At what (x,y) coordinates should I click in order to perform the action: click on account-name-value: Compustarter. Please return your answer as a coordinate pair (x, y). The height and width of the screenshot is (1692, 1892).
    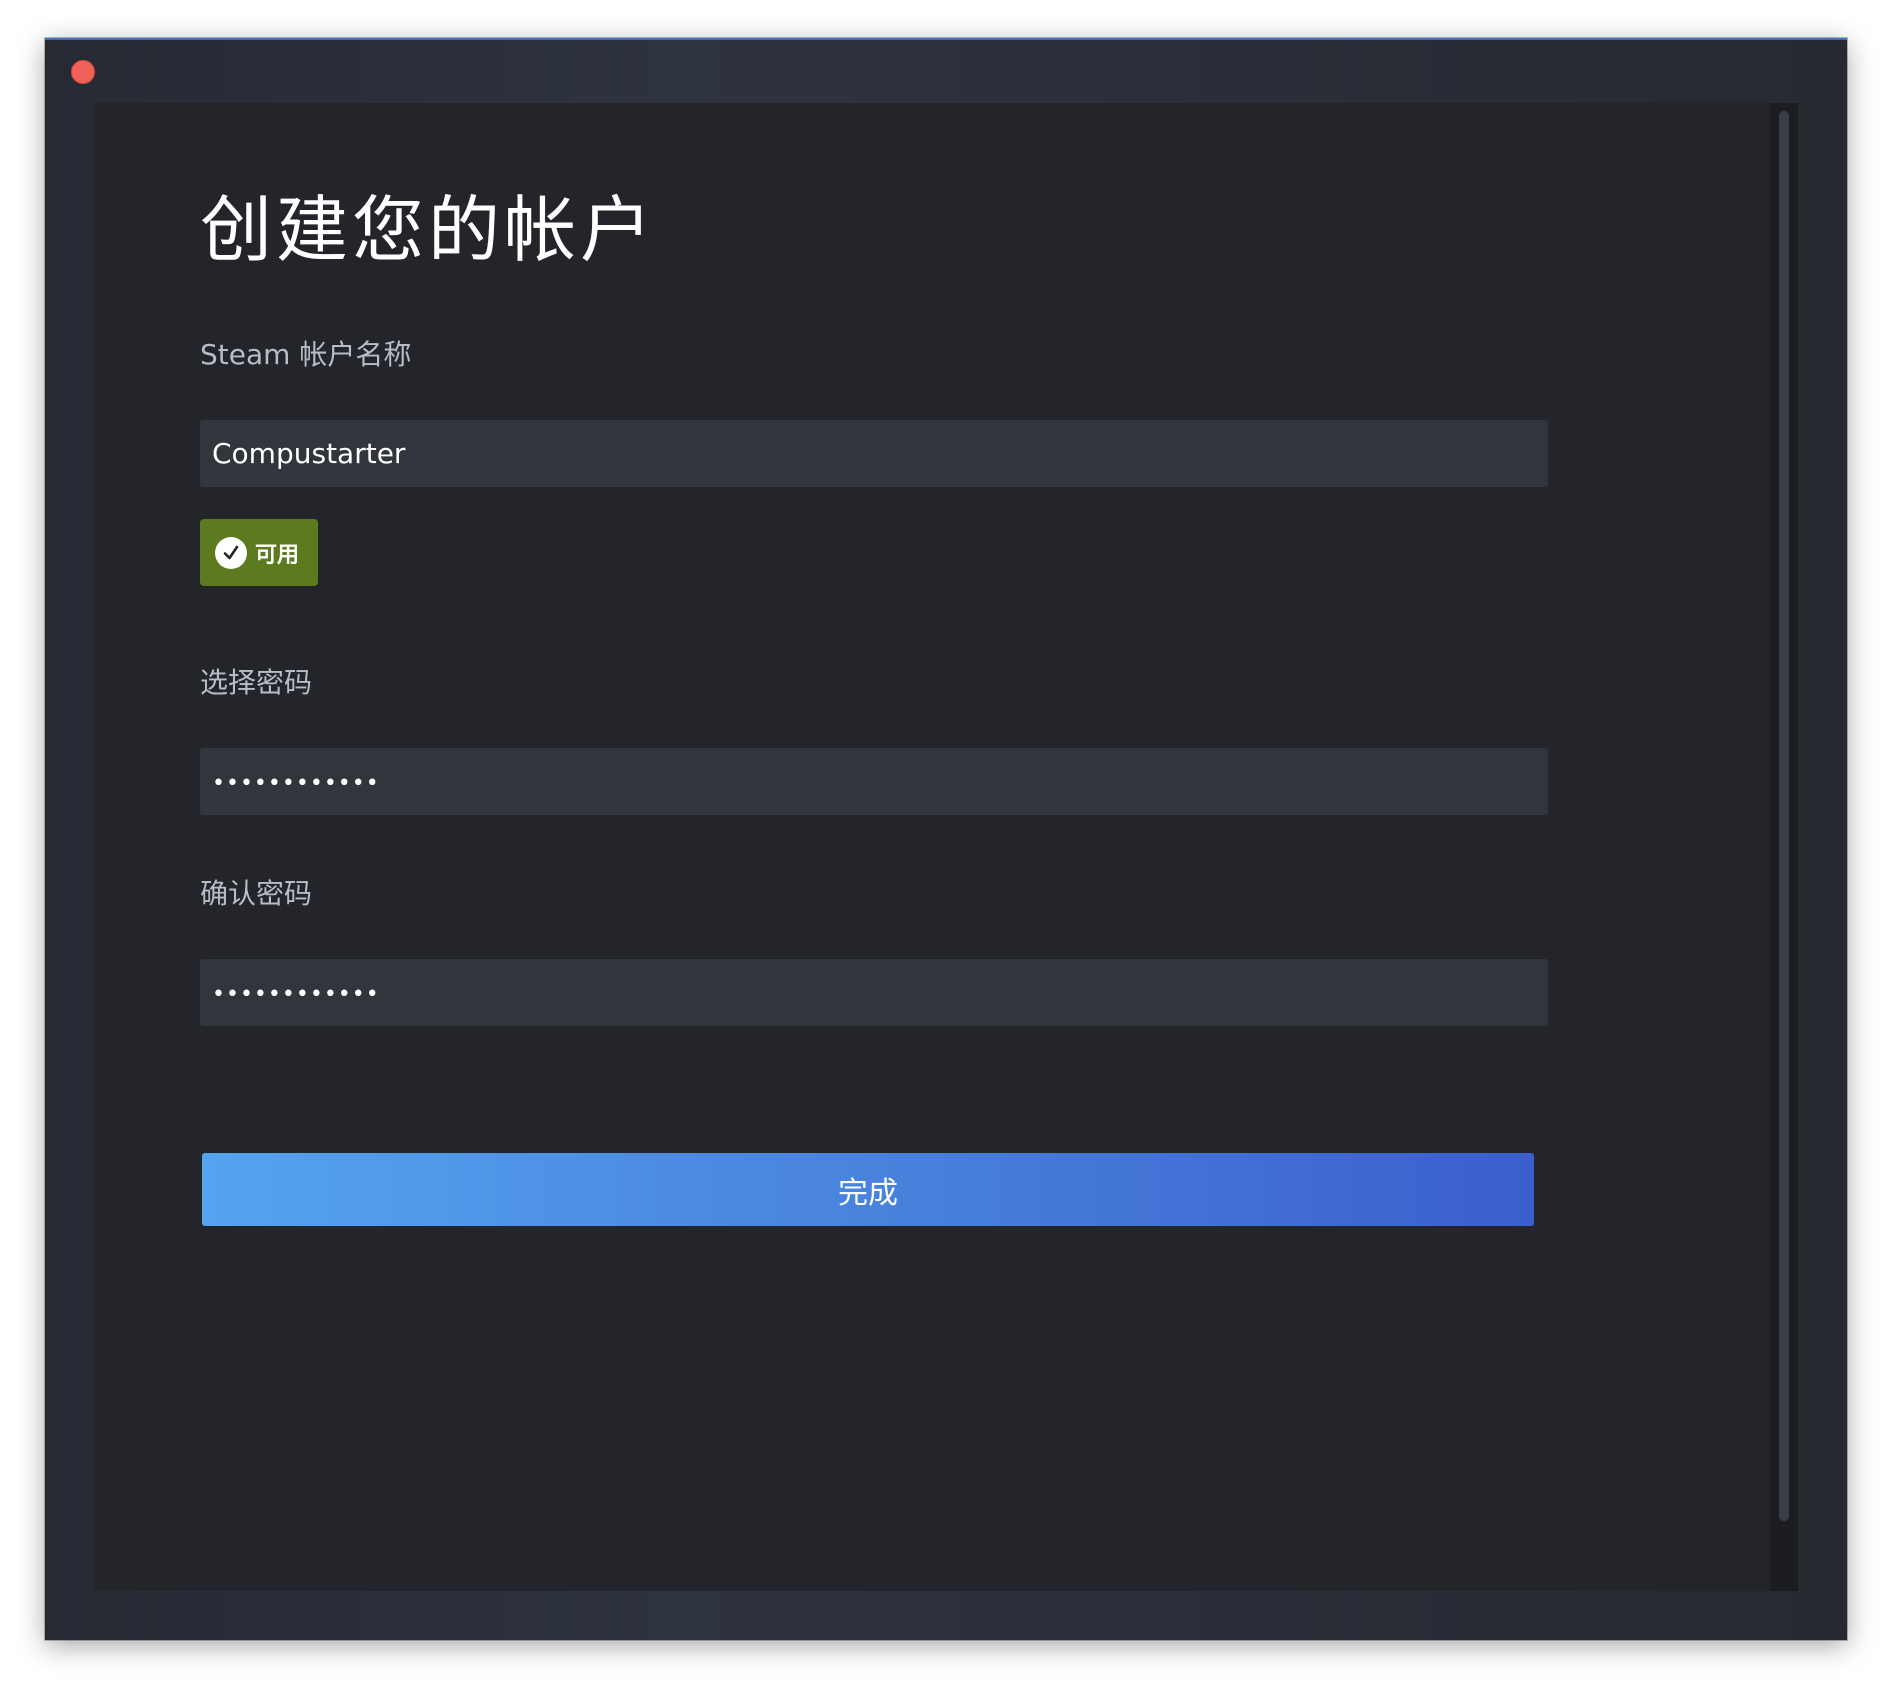
    Looking at the image, I should click on (309, 453).